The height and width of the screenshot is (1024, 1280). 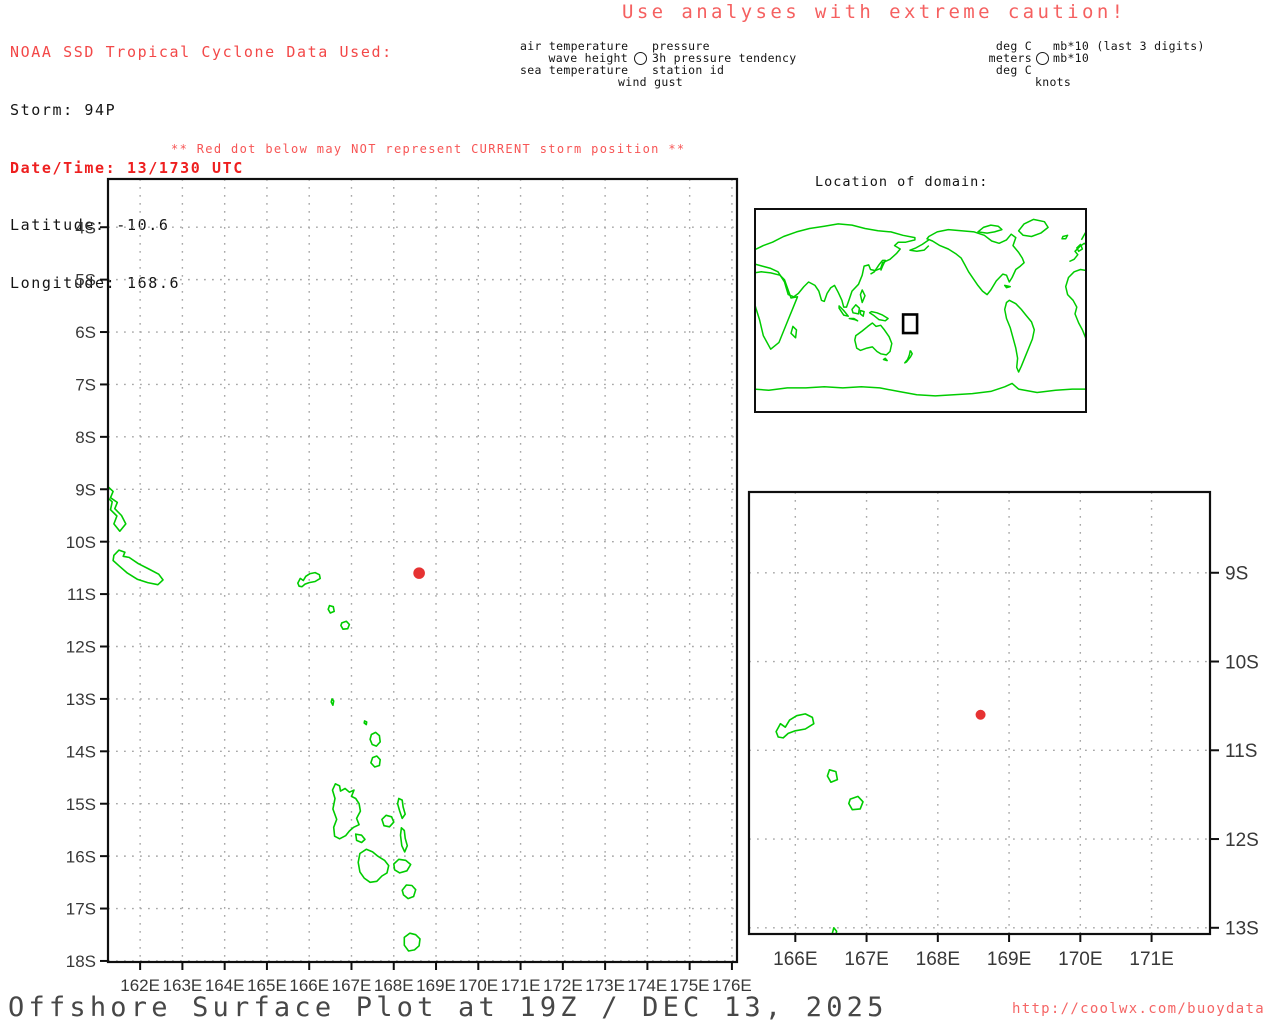 I want to click on x-tick-label: 167E, so click(x=866, y=959).